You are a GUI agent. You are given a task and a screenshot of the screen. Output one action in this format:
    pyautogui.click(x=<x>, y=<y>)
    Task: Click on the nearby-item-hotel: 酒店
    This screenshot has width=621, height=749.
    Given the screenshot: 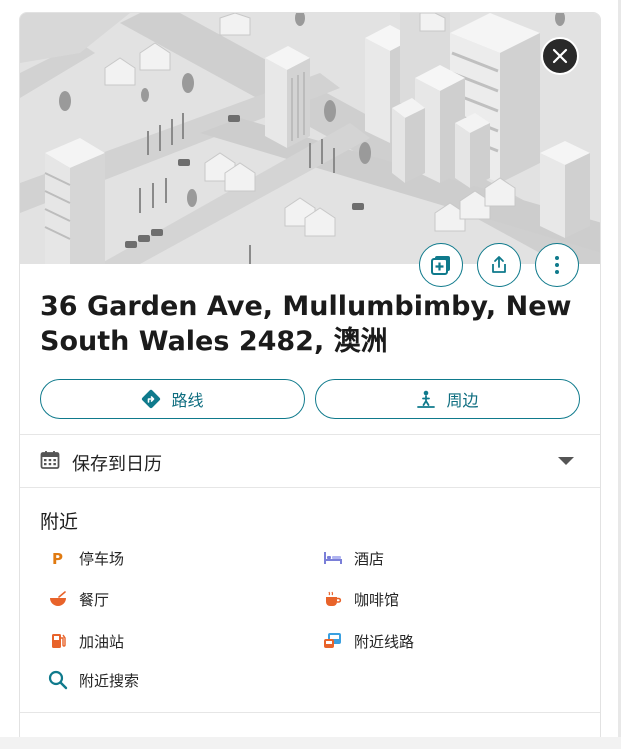 What is the action you would take?
    pyautogui.click(x=353, y=558)
    